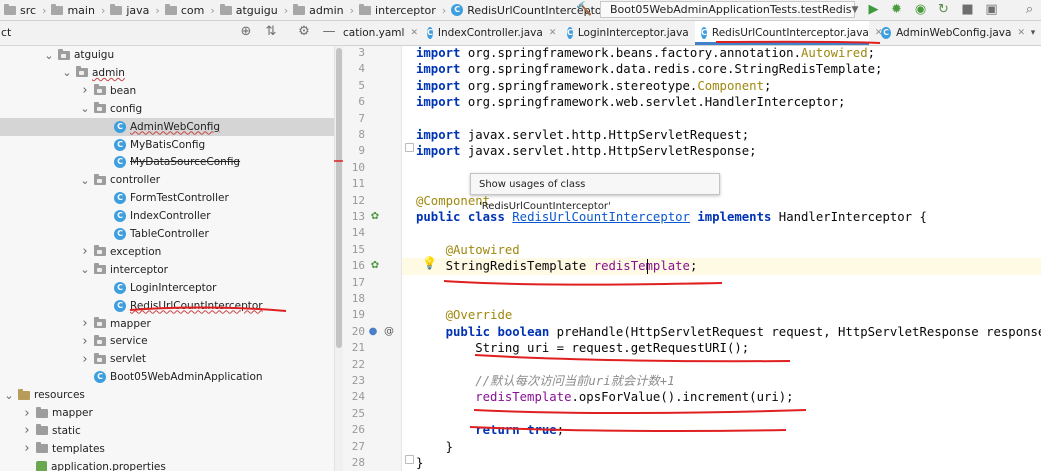 This screenshot has width=1041, height=471. Describe the element at coordinates (920, 9) in the screenshot. I see `coverage-icon: ◉` at that location.